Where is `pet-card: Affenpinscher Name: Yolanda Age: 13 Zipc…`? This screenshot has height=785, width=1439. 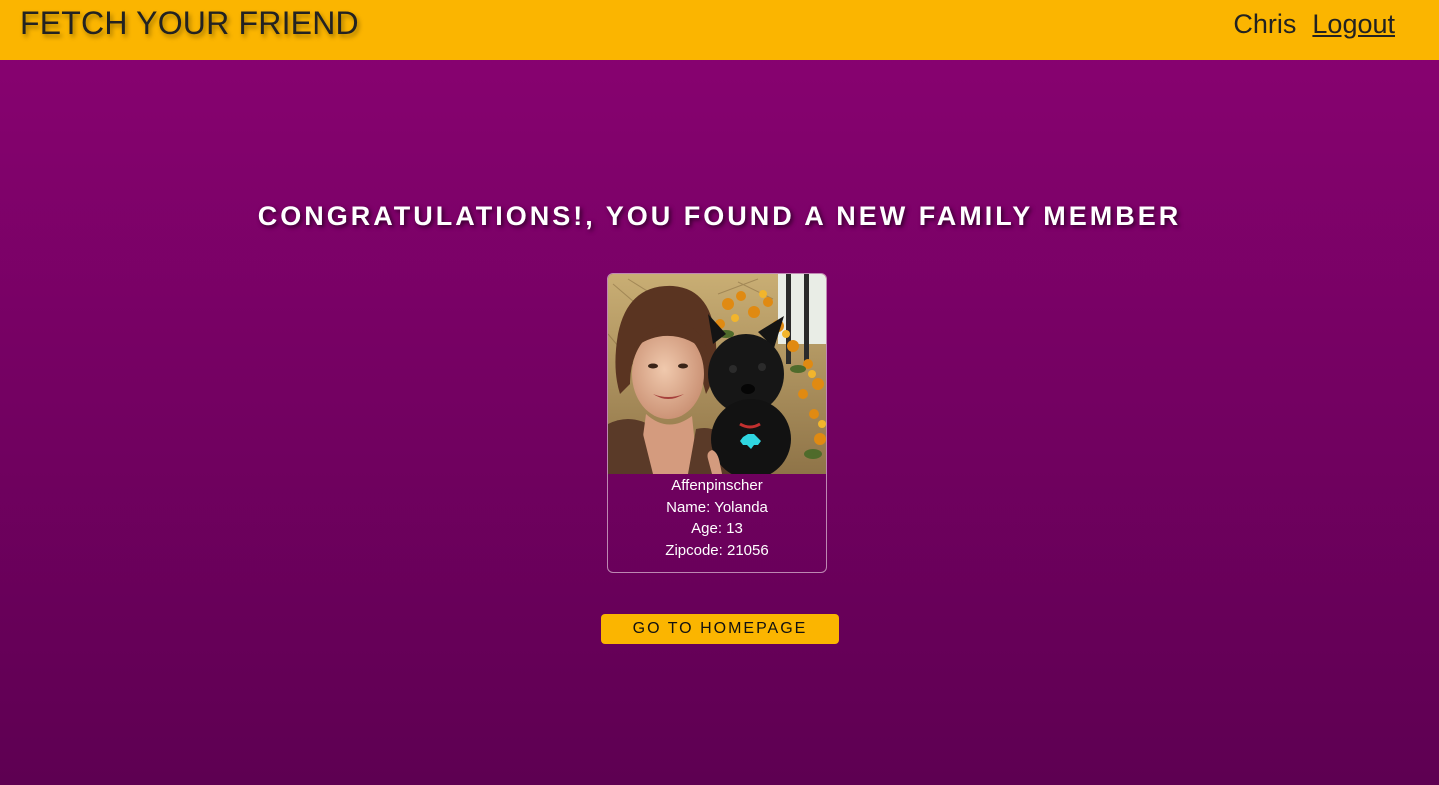 pet-card: Affenpinscher Name: Yolanda Age: 13 Zipc… is located at coordinates (717, 423).